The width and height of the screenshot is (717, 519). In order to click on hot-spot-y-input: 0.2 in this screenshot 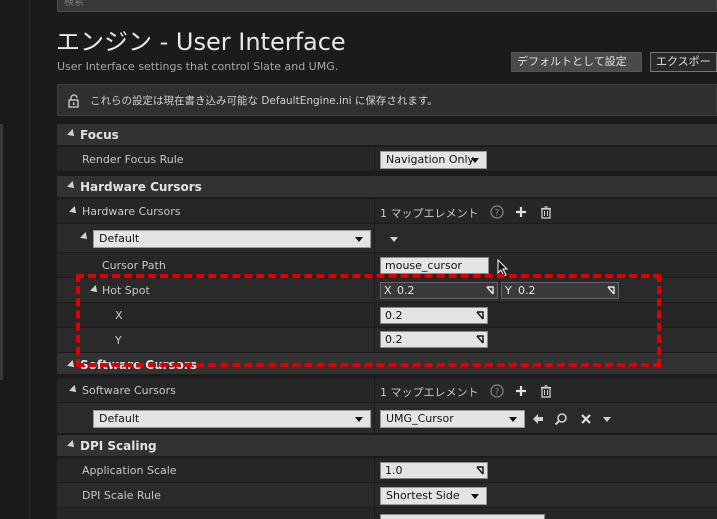, I will do `click(434, 339)`.